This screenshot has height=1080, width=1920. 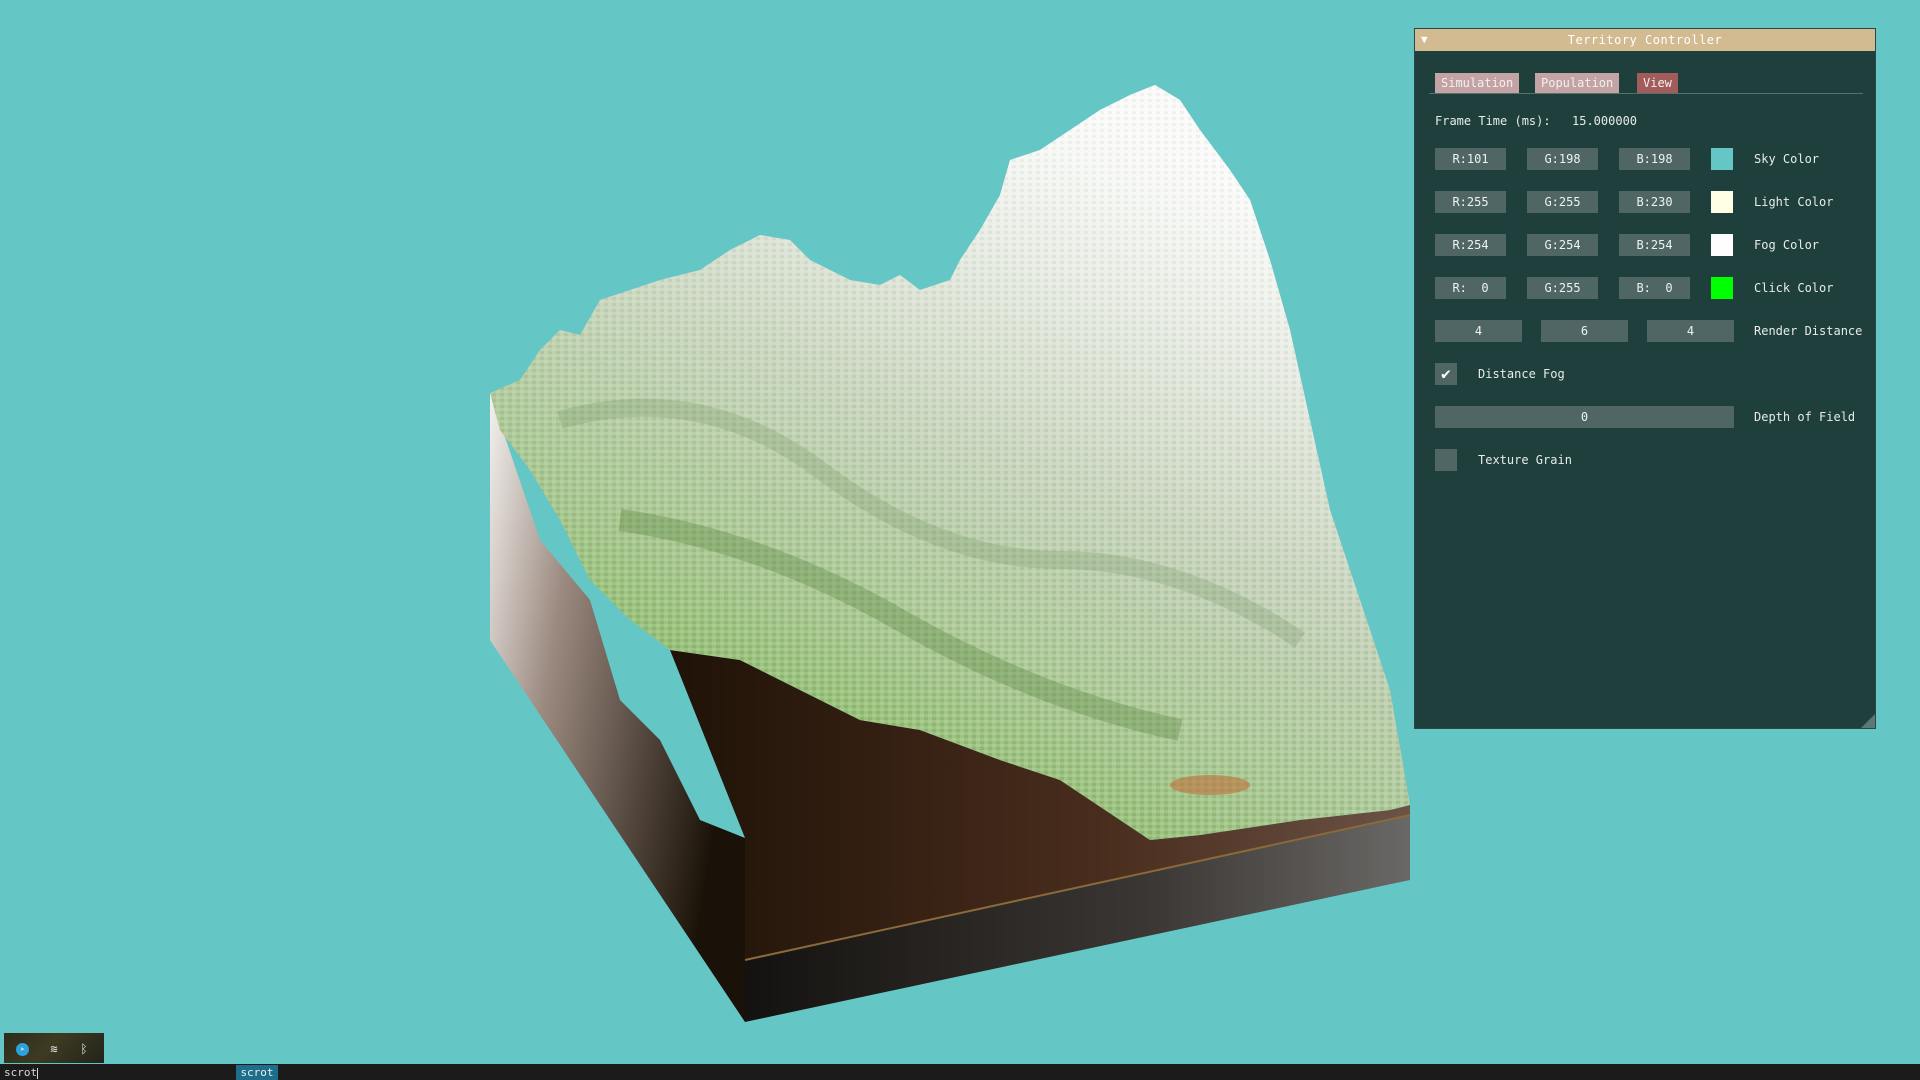 What do you see at coordinates (22, 1049) in the screenshot?
I see `telegram-icon: ➤` at bounding box center [22, 1049].